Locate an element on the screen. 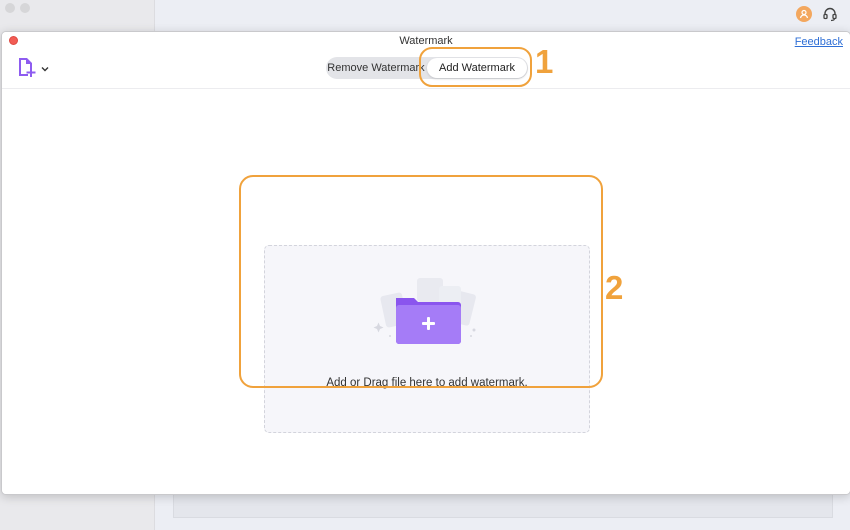  background-minimize-dot is located at coordinates (25, 8).